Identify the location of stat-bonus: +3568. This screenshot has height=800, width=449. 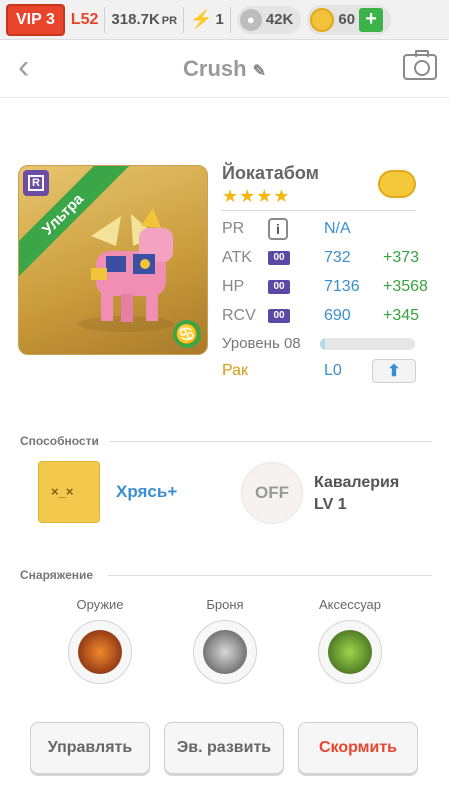
(405, 286).